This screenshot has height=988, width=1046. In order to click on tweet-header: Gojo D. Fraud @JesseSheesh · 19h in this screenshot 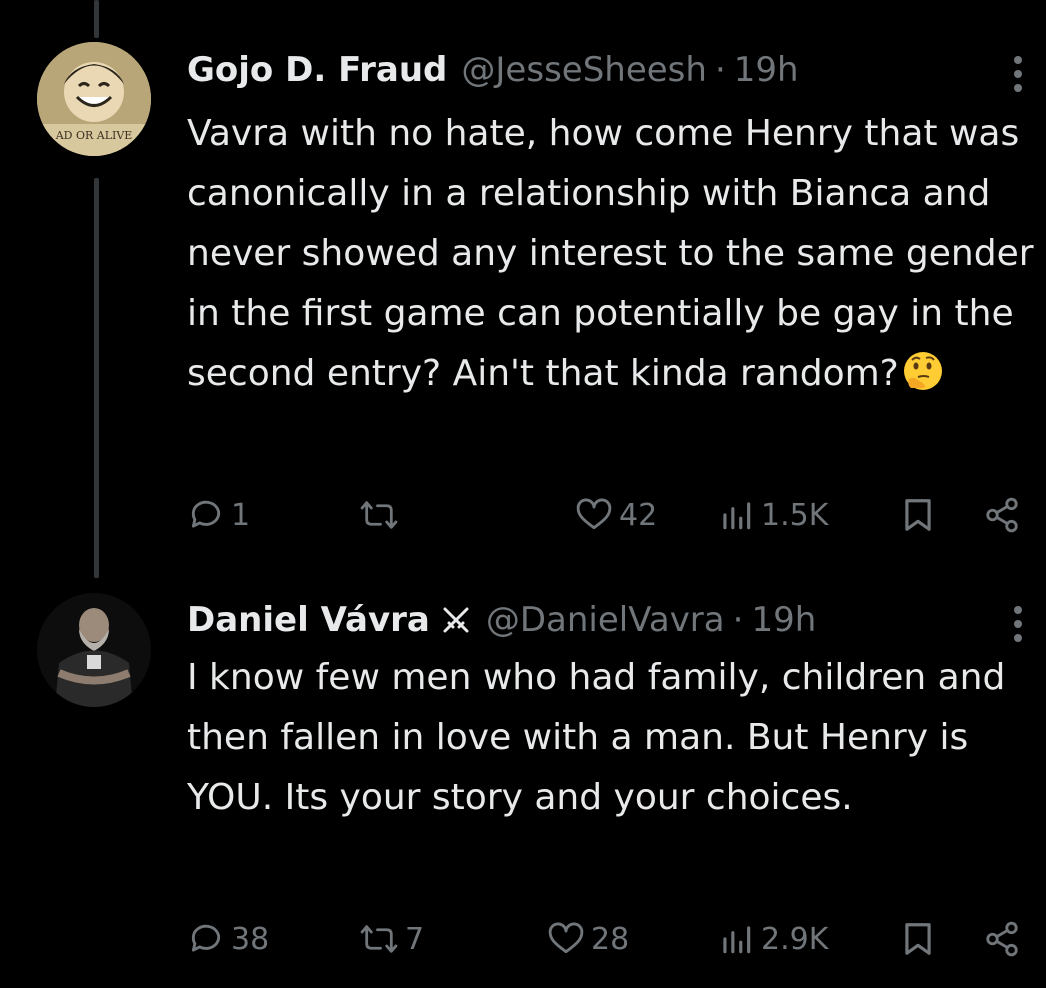, I will do `click(493, 70)`.